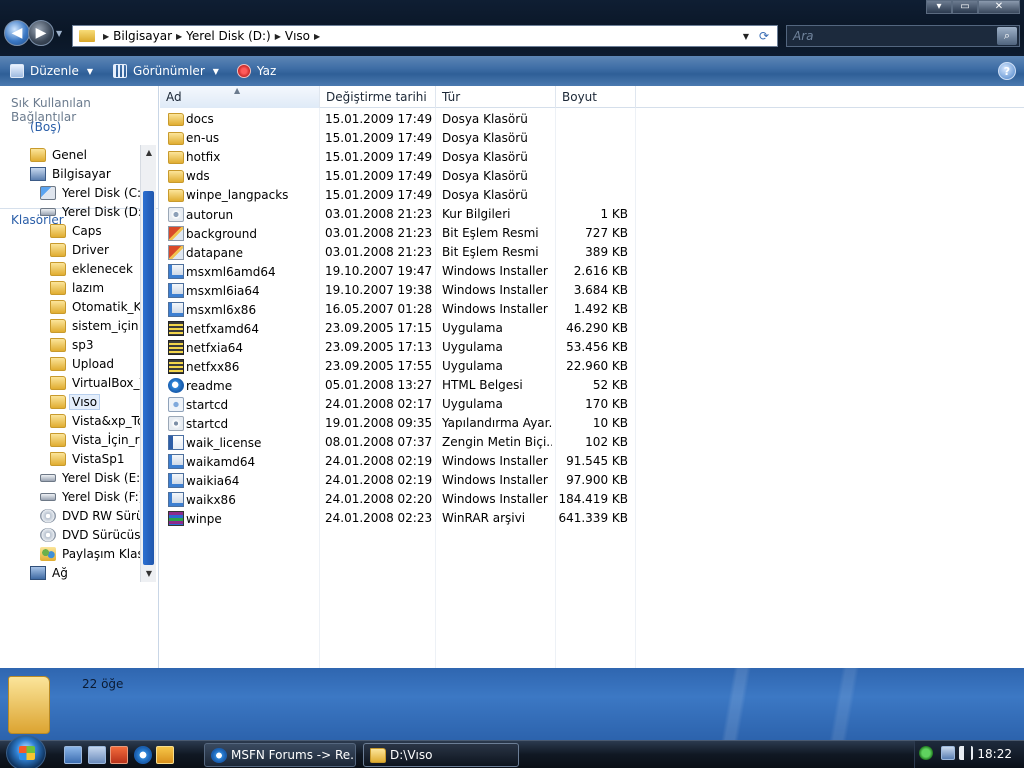 This screenshot has height=768, width=1024. Describe the element at coordinates (95, 440) in the screenshot. I see `tree-item: Vista_İçin_res` at that location.